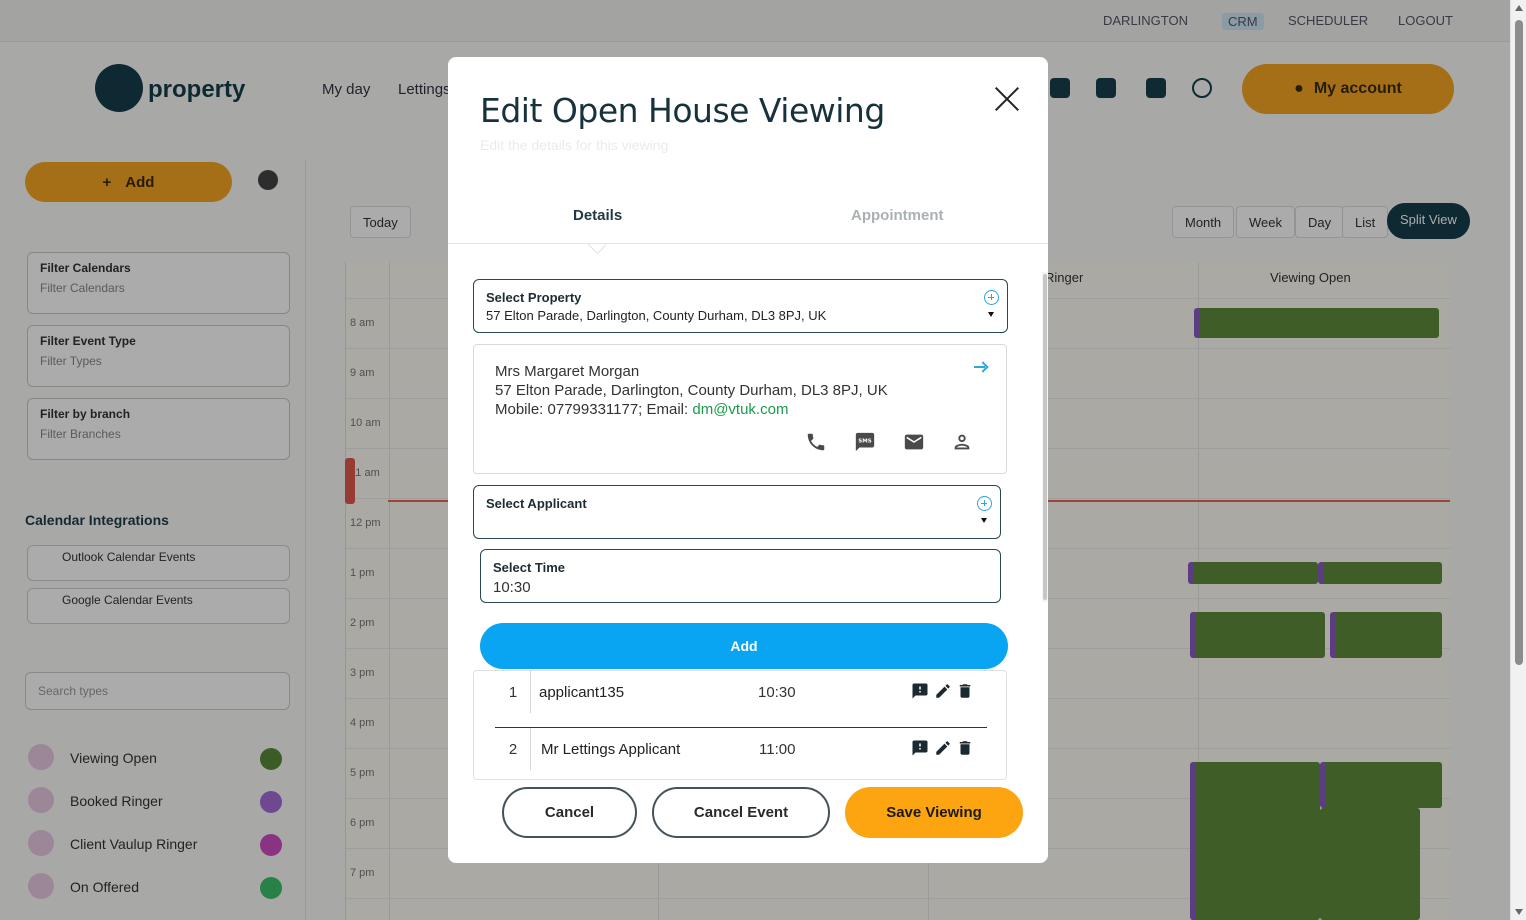 This screenshot has height=920, width=1526. What do you see at coordinates (594, 409) in the screenshot?
I see `owner-contact-text: Mobile: 07799331177; Email:` at bounding box center [594, 409].